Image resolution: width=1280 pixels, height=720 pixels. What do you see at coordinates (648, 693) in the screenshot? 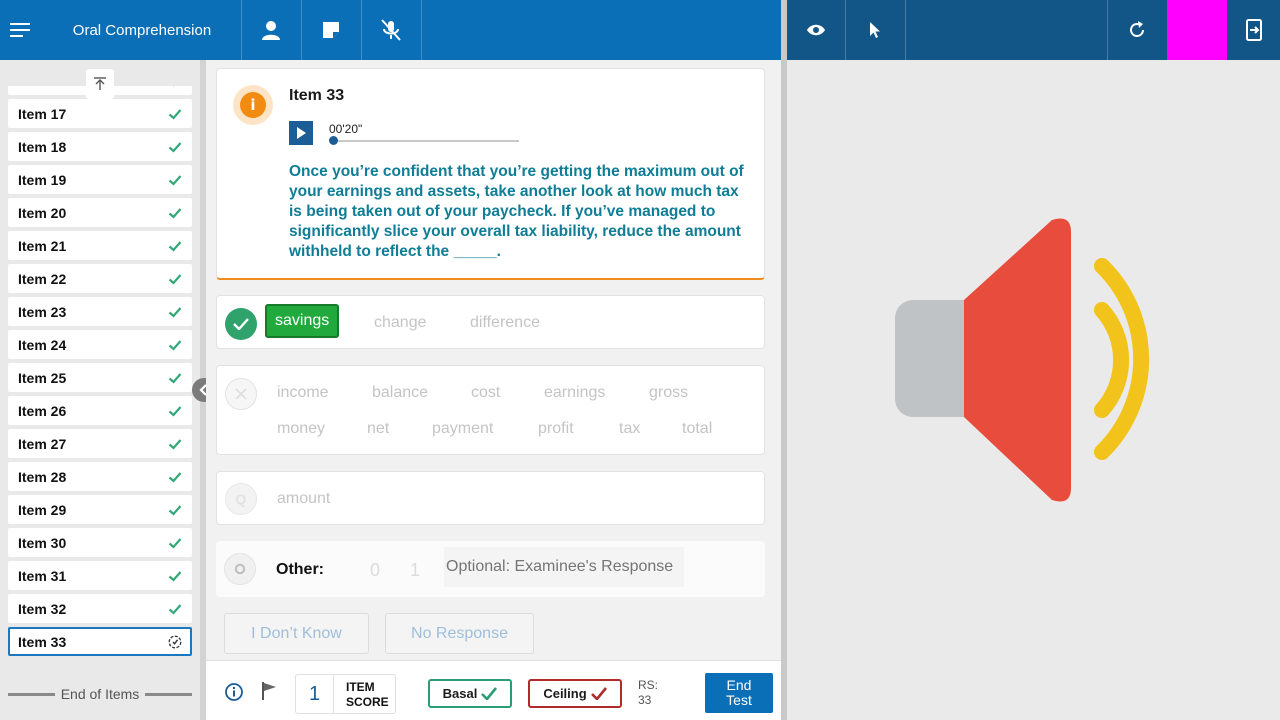
I see `raw-score: RS: 33` at bounding box center [648, 693].